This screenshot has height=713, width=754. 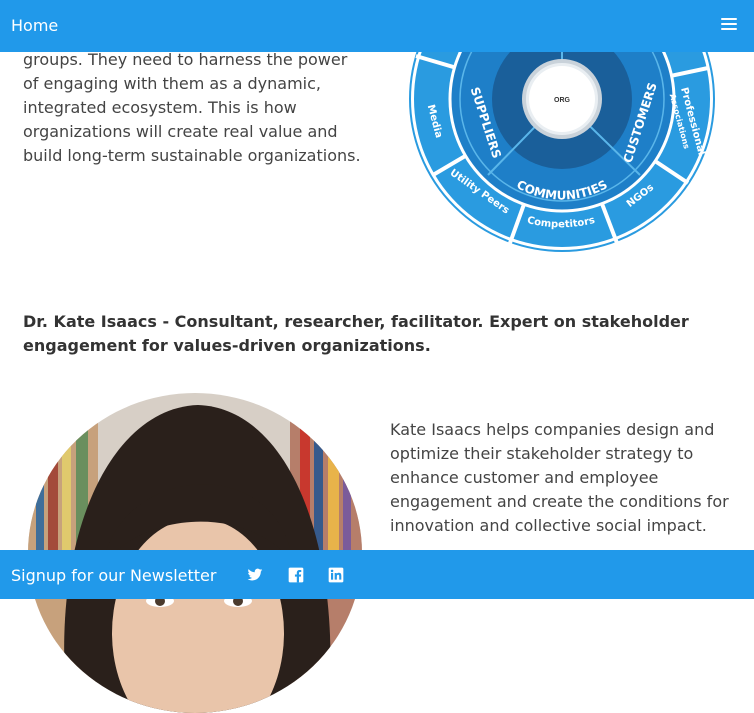 I want to click on home-link: Home, so click(x=34, y=25).